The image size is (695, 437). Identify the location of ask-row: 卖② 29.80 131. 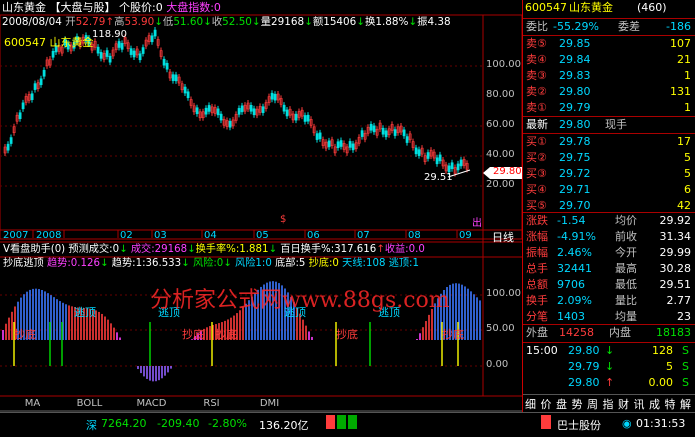
(609, 92).